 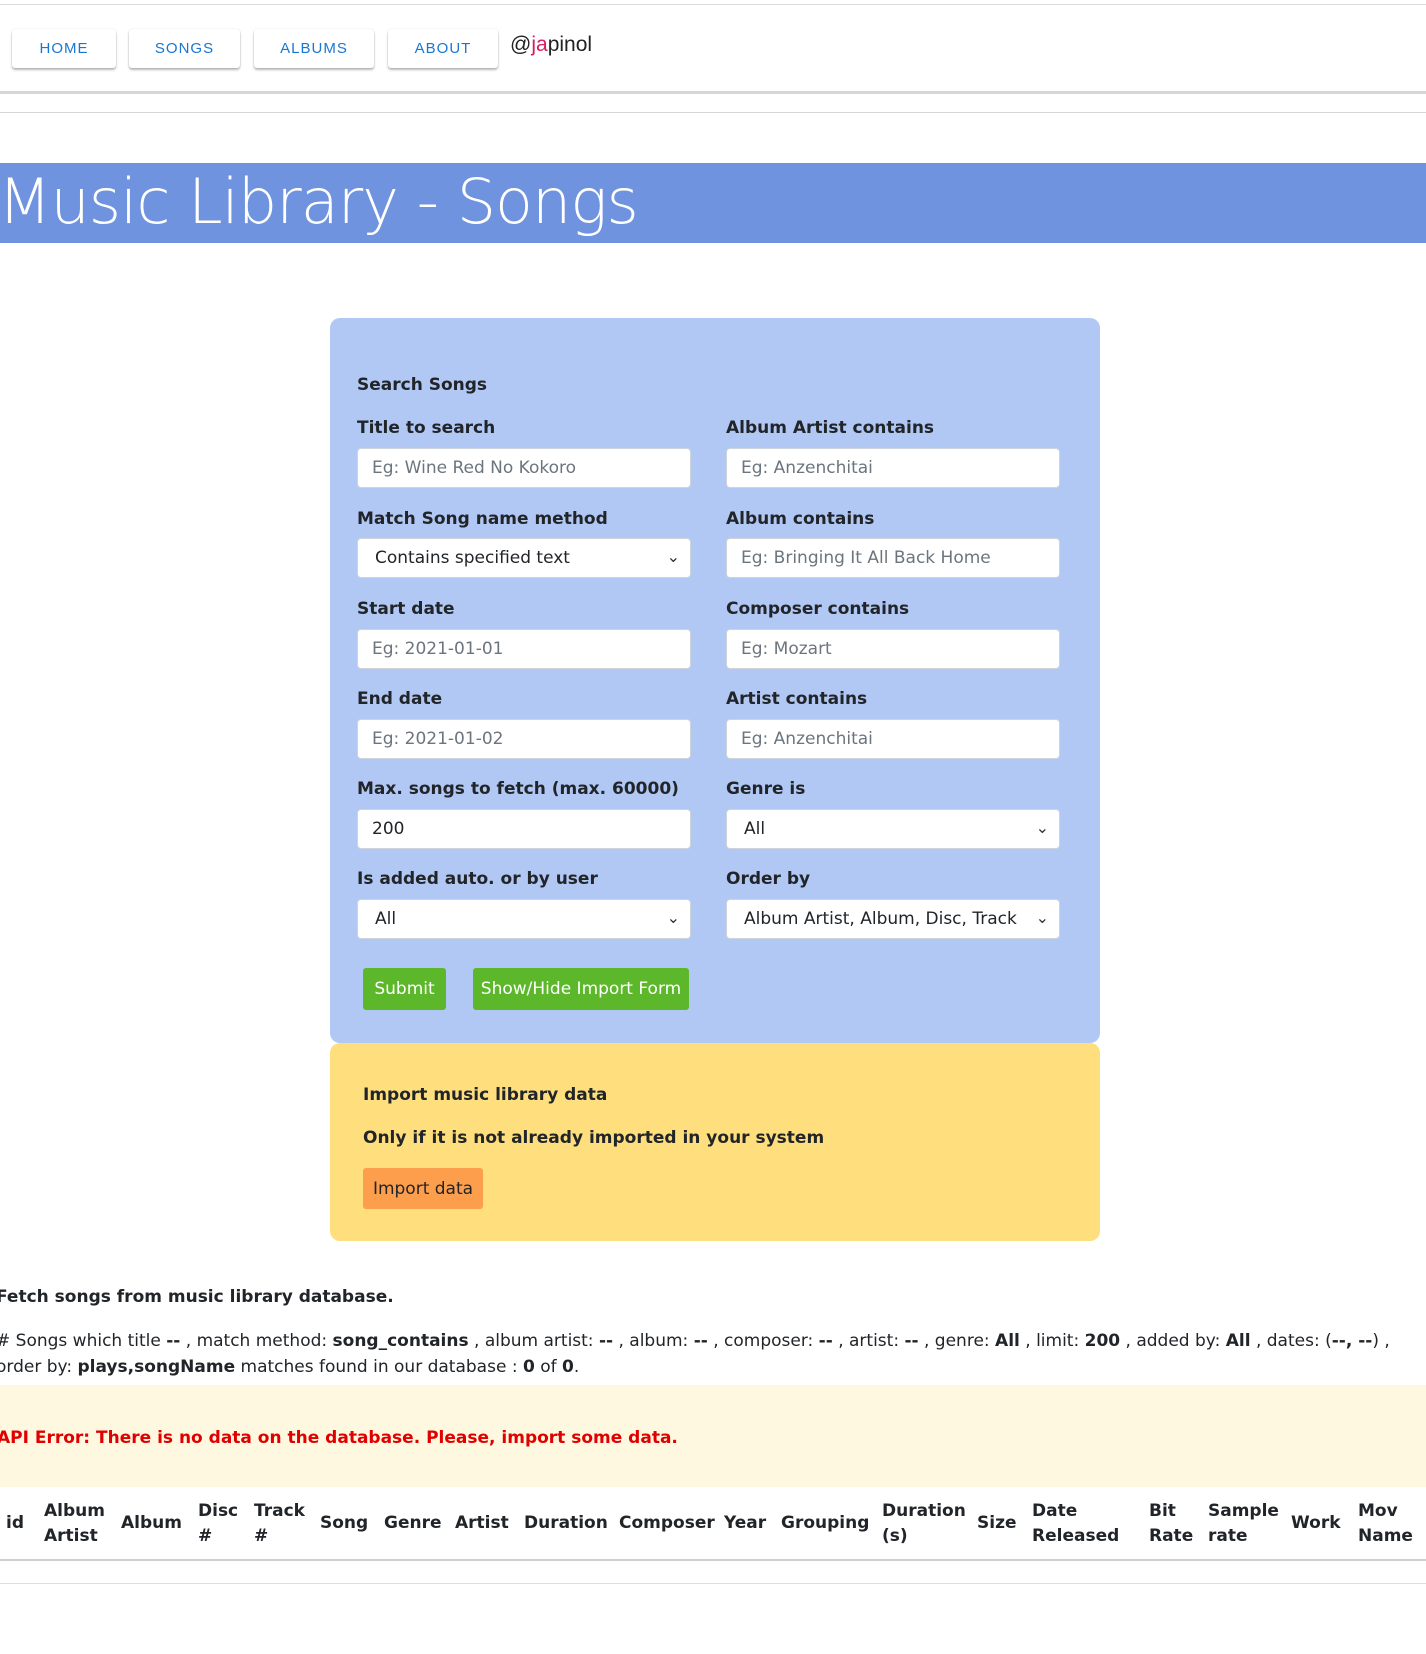 What do you see at coordinates (566, 1523) in the screenshot?
I see `column-header-duration: Duration` at bounding box center [566, 1523].